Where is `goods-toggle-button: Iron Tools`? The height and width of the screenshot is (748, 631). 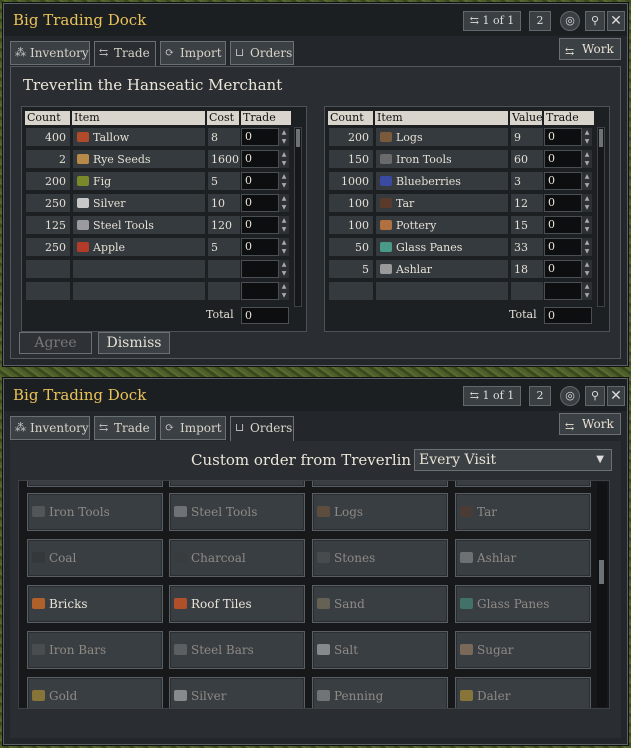
goods-toggle-button: Iron Tools is located at coordinates (95, 512).